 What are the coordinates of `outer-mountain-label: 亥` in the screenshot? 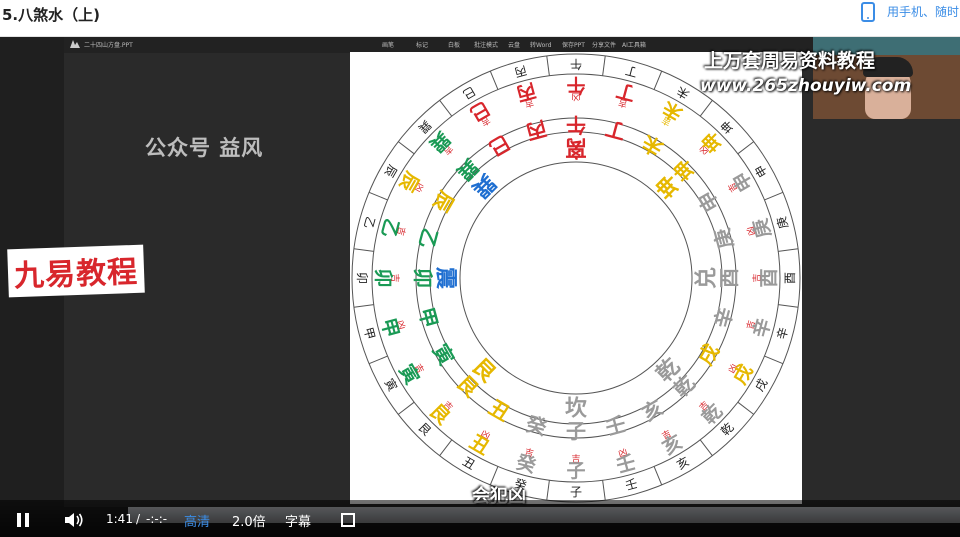 It's located at (682, 463).